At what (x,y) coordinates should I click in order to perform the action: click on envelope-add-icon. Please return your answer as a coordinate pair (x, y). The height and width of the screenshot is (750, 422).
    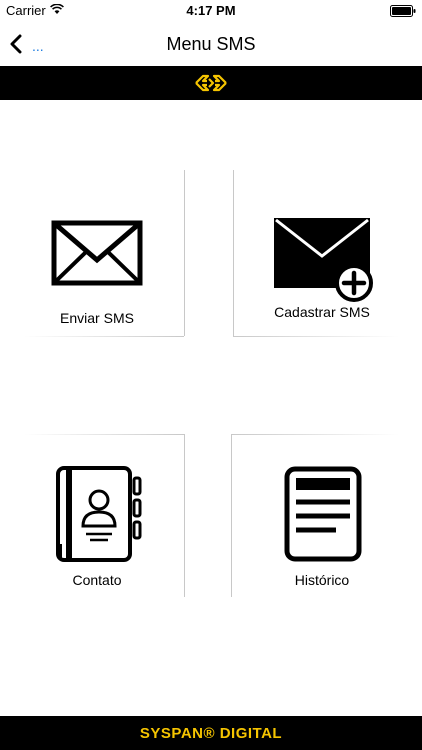
    Looking at the image, I should click on (323, 260).